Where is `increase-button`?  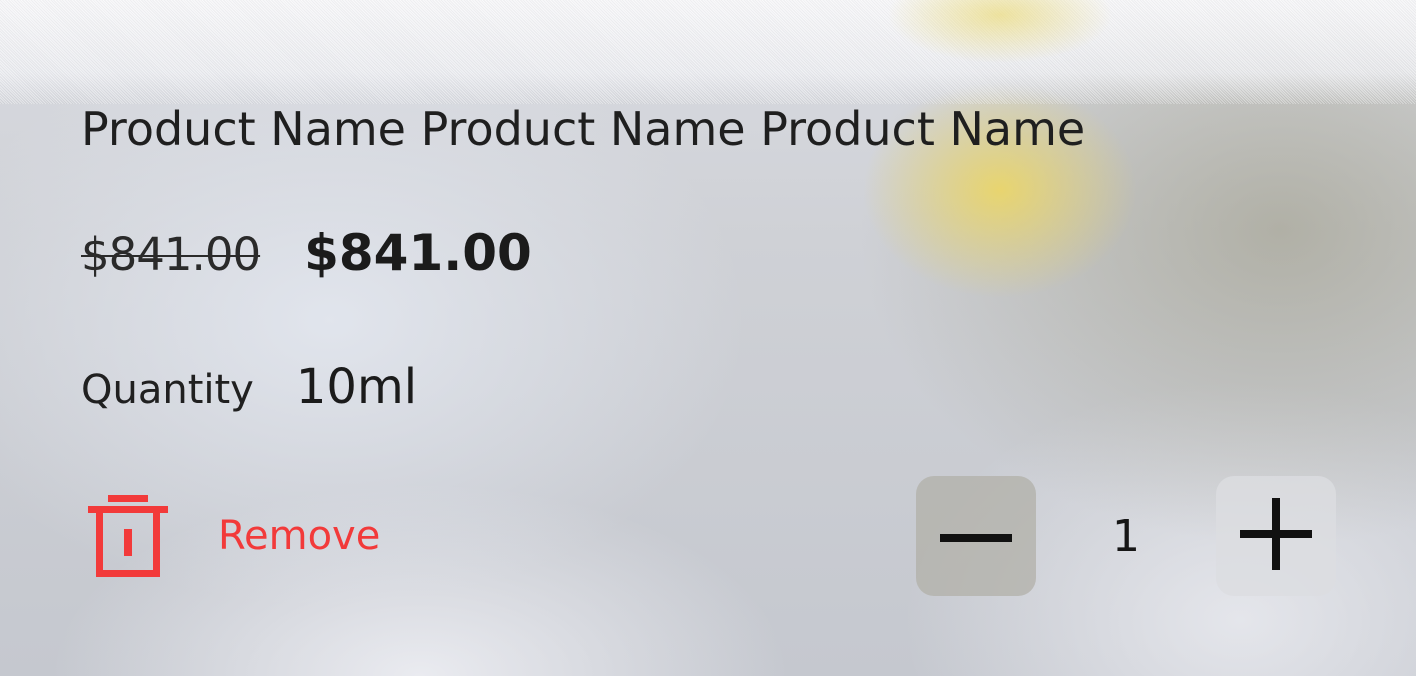 increase-button is located at coordinates (1276, 536).